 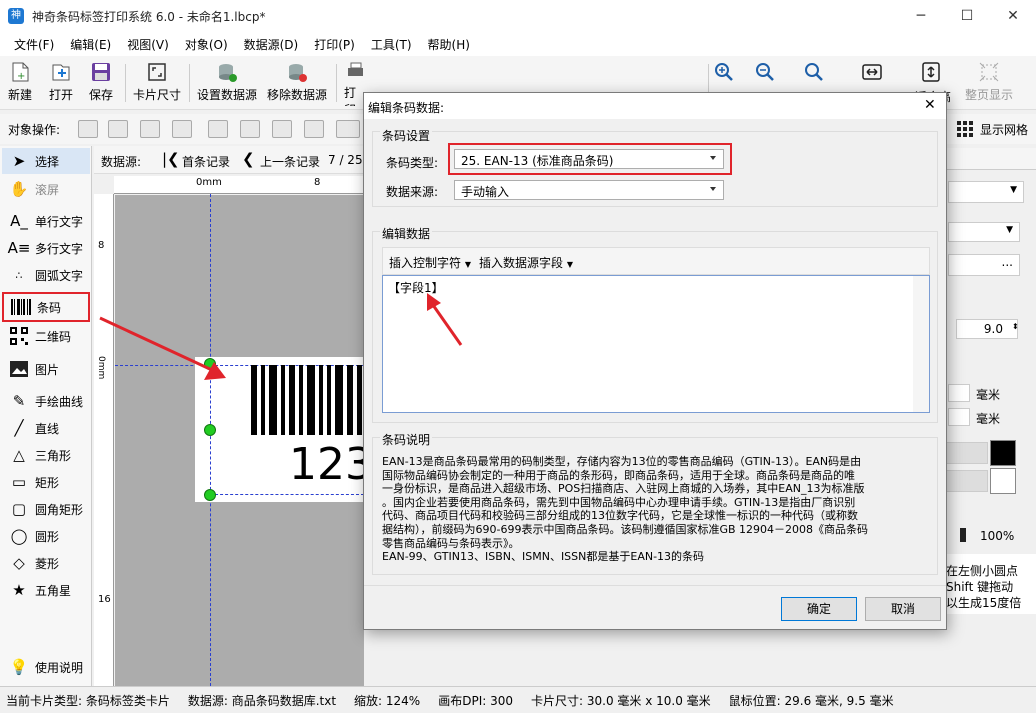 What do you see at coordinates (921, 344) in the screenshot?
I see `textarea-scrollbar` at bounding box center [921, 344].